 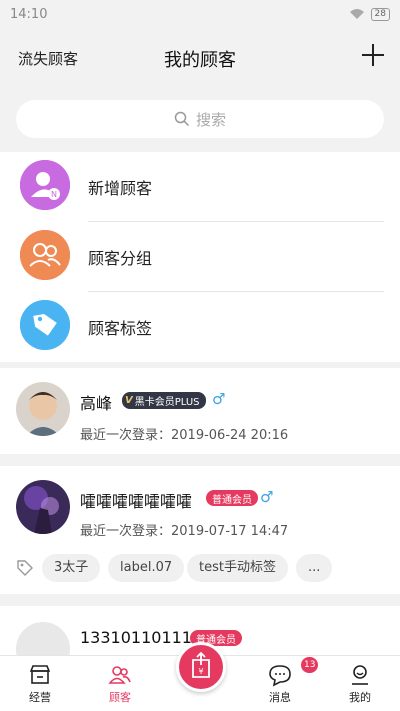 What do you see at coordinates (45, 185) in the screenshot?
I see `user-add-icon: N` at bounding box center [45, 185].